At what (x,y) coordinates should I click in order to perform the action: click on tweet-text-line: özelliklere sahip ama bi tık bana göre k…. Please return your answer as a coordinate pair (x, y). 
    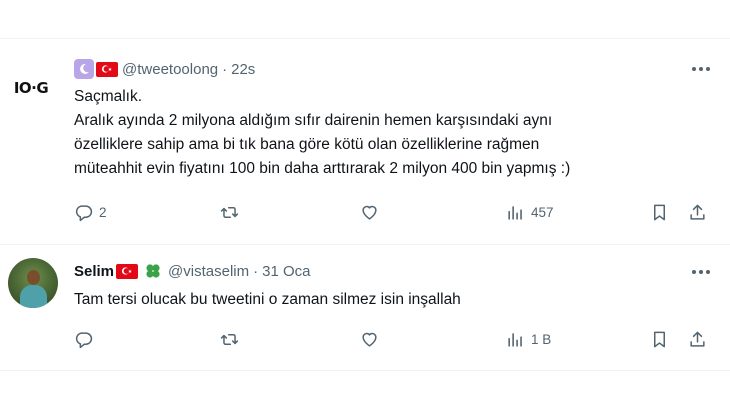
    Looking at the image, I should click on (307, 144).